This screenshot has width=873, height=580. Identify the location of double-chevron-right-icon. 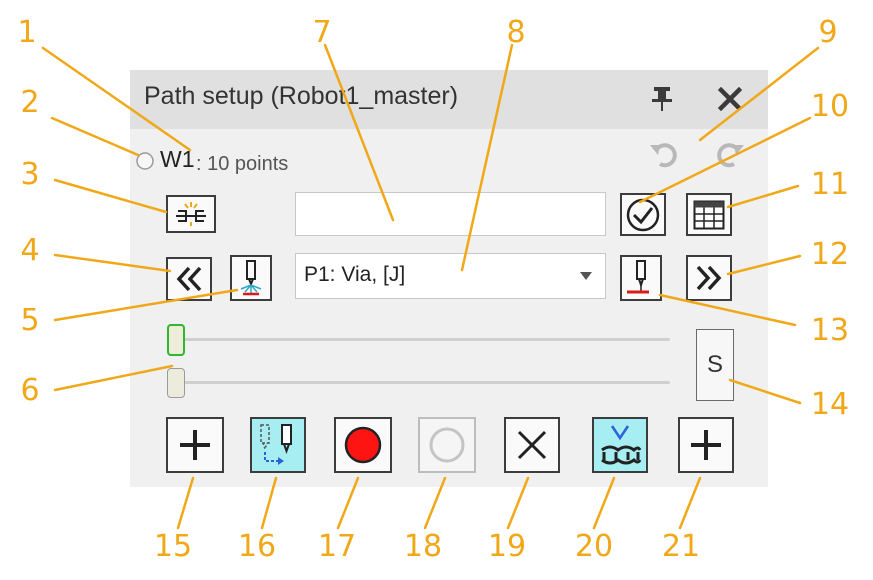
(709, 278).